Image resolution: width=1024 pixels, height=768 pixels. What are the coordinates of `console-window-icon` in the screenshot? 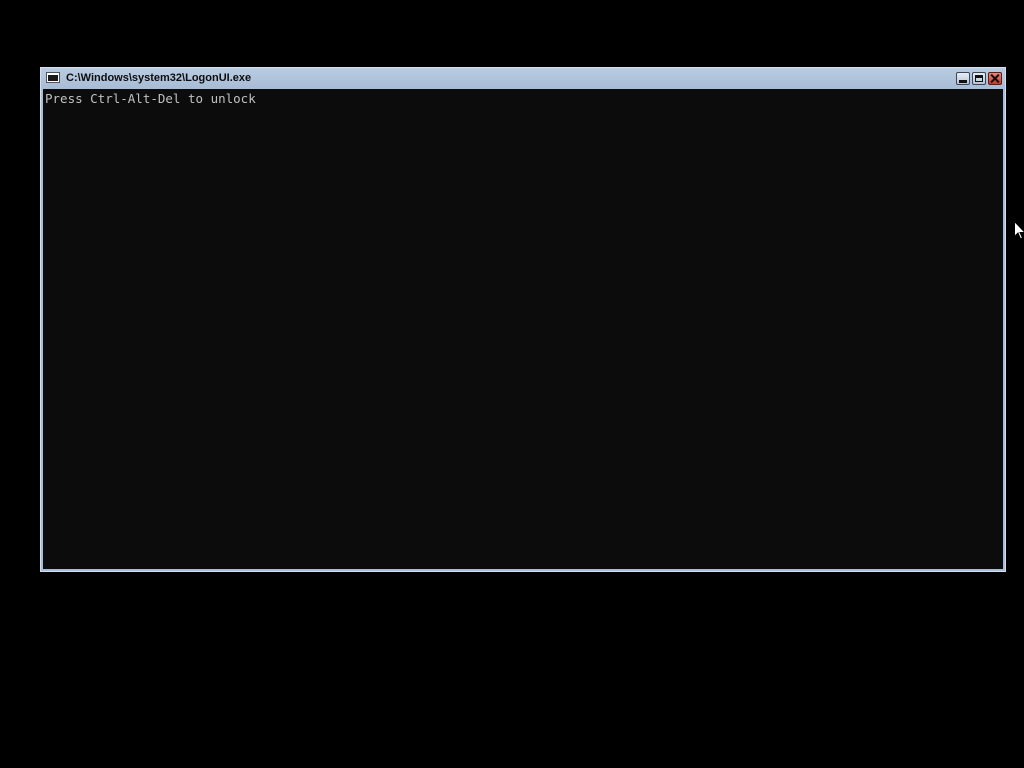 It's located at (53, 77).